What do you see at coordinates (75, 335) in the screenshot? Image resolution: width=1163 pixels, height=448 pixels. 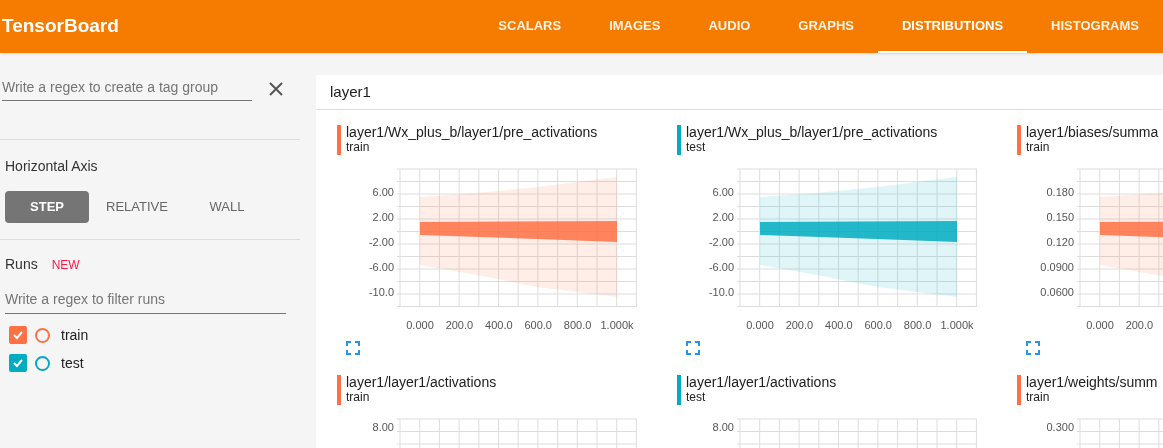 I see `run-label: train` at bounding box center [75, 335].